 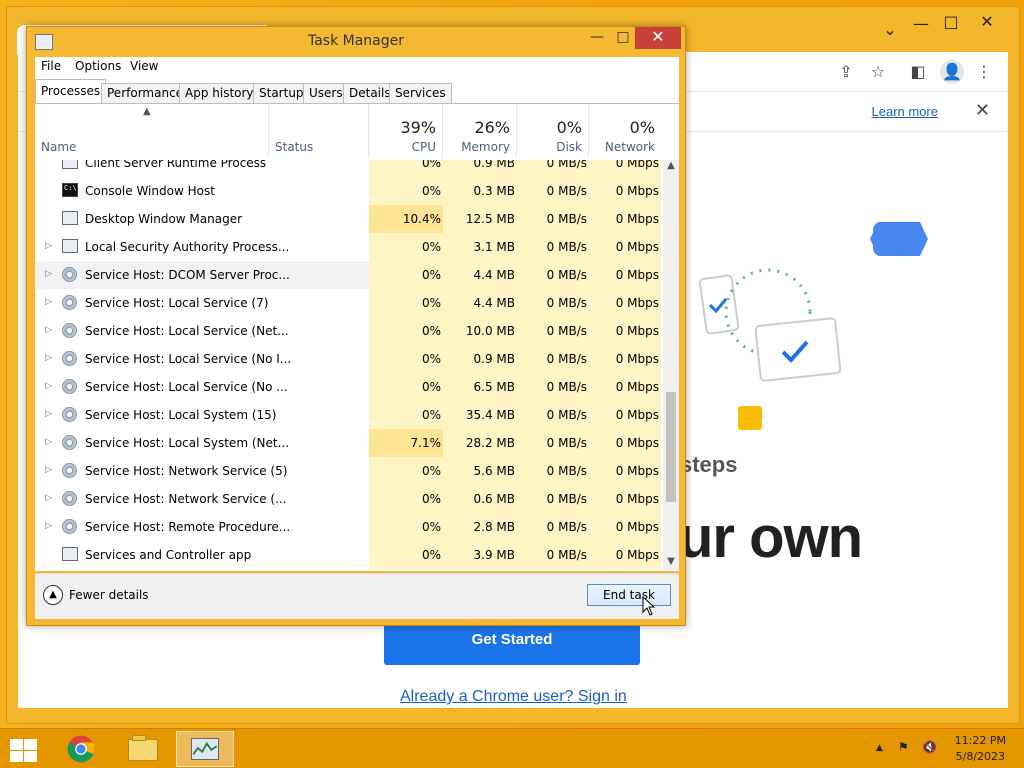 I want to click on tab-processes: Processes, so click(x=71, y=91).